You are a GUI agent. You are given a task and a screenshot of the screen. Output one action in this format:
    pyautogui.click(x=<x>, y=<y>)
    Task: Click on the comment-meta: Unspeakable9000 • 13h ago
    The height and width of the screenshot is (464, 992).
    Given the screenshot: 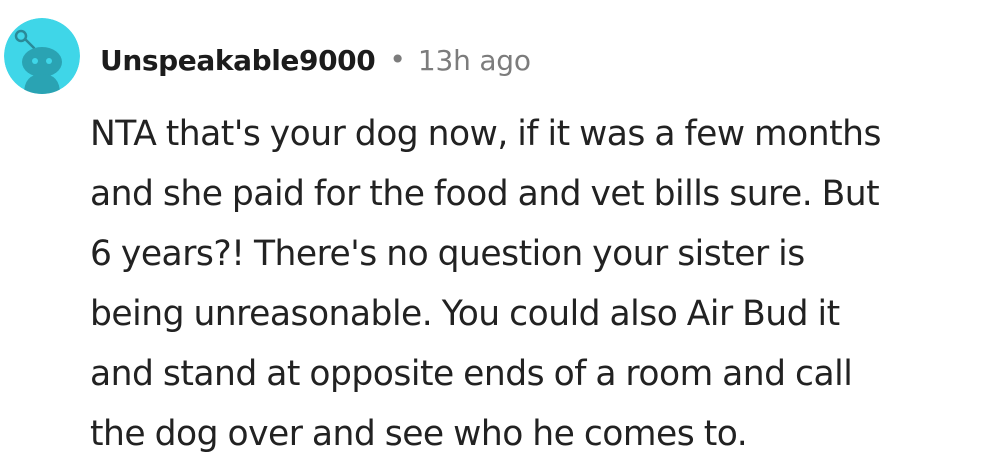 What is the action you would take?
    pyautogui.click(x=315, y=60)
    